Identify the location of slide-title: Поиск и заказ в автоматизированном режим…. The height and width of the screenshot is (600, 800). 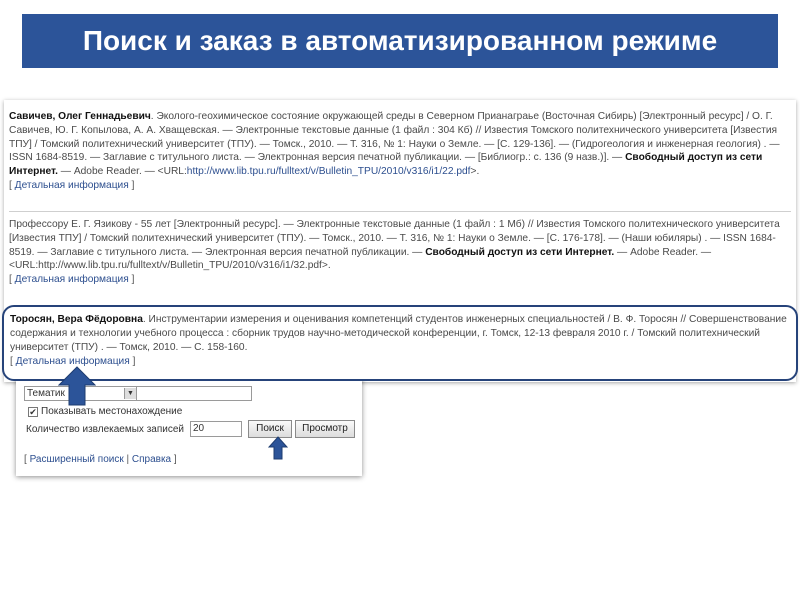
(400, 41).